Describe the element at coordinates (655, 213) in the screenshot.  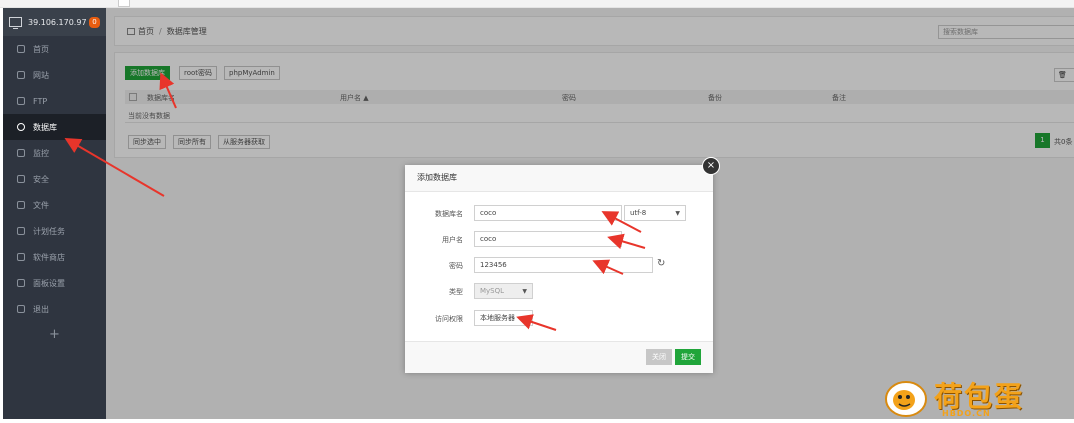
I see `charset-select: utf-8 ▼` at that location.